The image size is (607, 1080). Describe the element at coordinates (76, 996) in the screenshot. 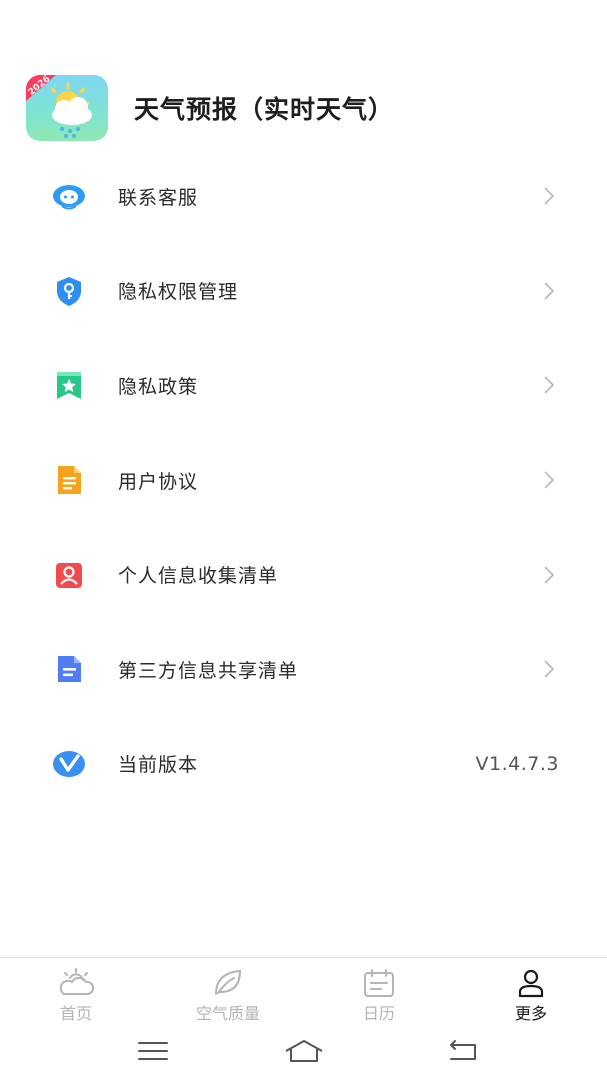

I see `tab-home: 首页` at that location.